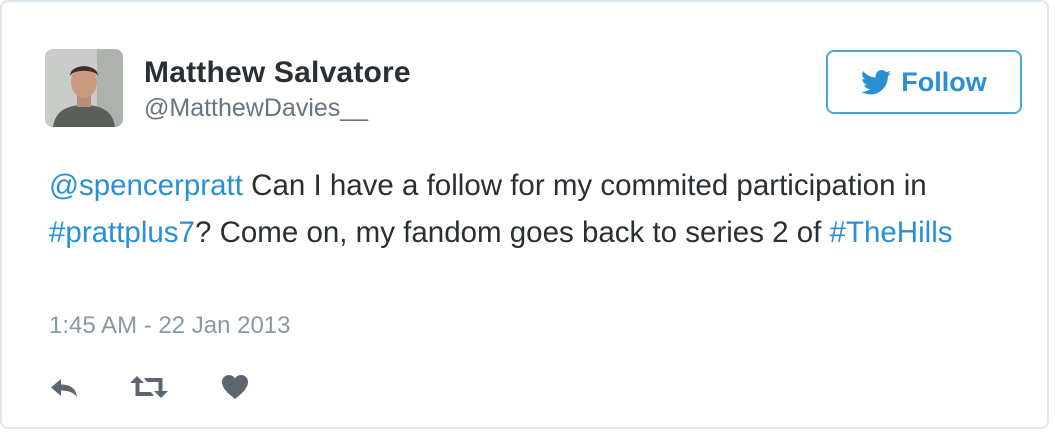  What do you see at coordinates (170, 326) in the screenshot?
I see `tweet-timestamp: 1:45 AM - 22 Jan 2013` at bounding box center [170, 326].